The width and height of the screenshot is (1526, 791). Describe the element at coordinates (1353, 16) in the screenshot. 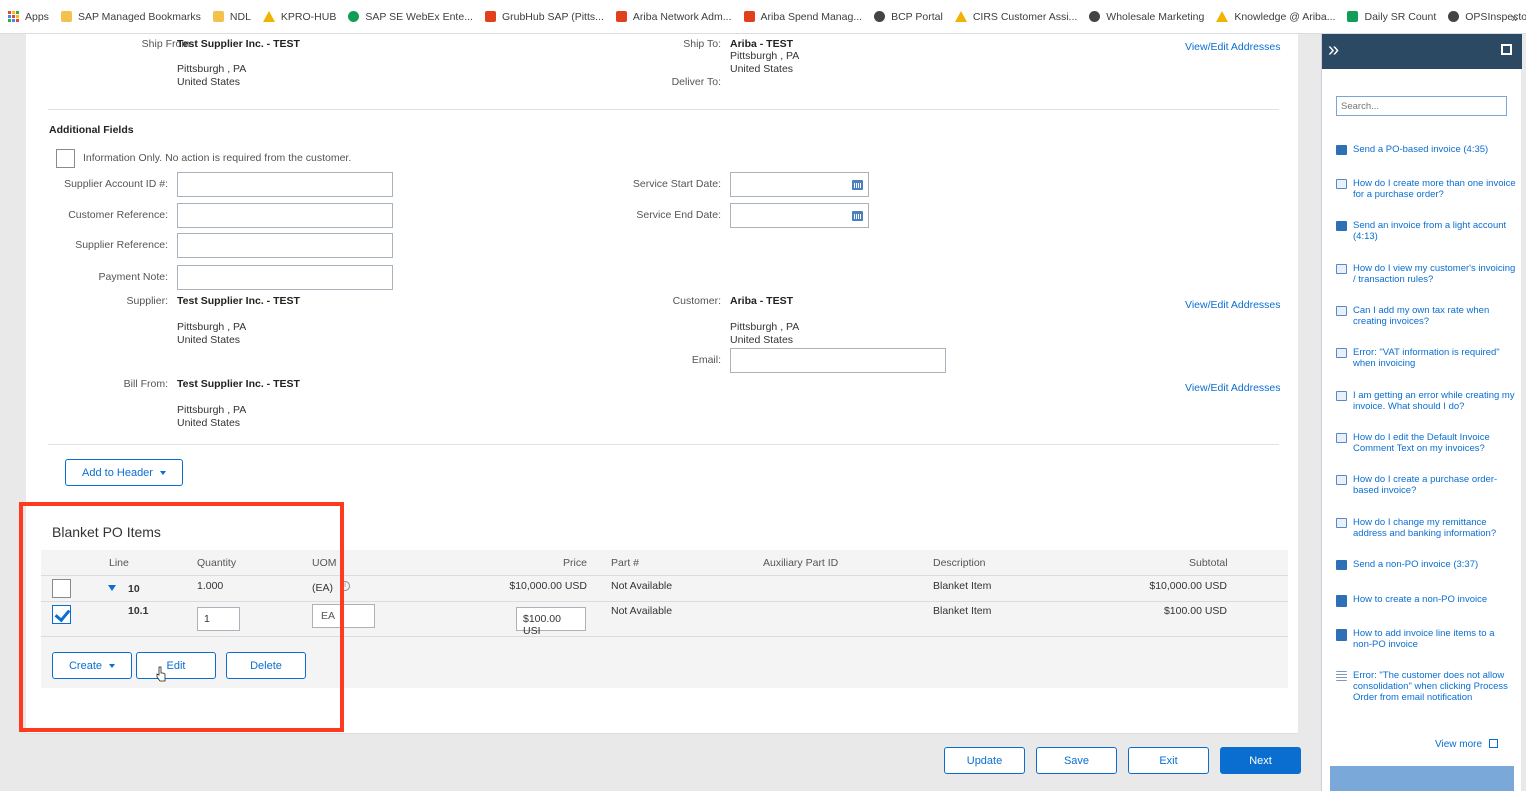

I see `sheets-icon` at that location.